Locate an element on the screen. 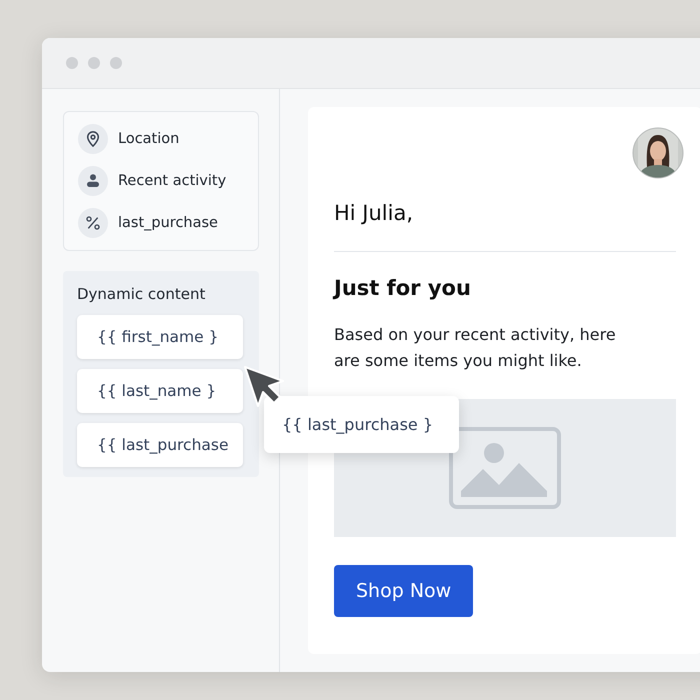 Image resolution: width=700 pixels, height=700 pixels. attribute-label: Recent activity is located at coordinates (172, 181).